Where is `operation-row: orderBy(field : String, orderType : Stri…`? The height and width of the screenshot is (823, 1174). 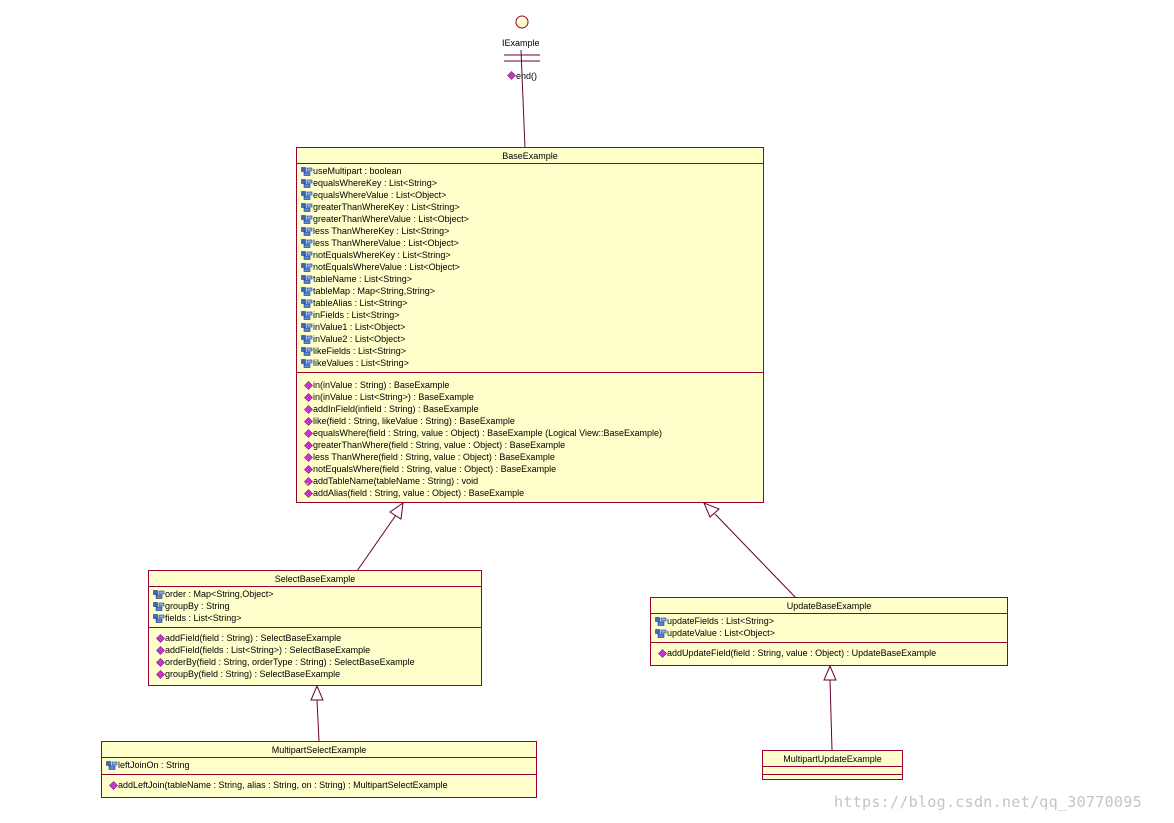 operation-row: orderBy(field : String, orderType : Stri… is located at coordinates (315, 662).